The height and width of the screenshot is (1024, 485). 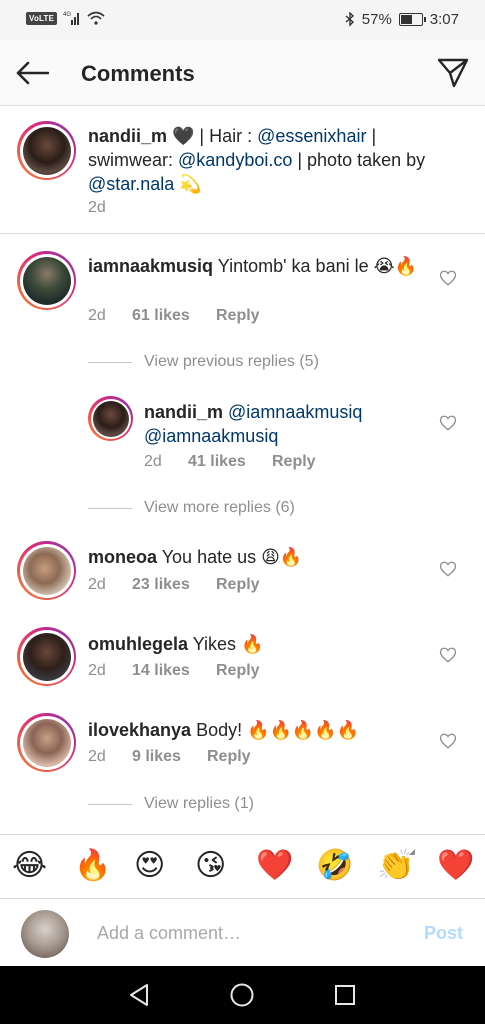 I want to click on quick-reactions-bar: 😂 🔥 😍 😘 ❤️ 🤣 👏 ❤️, so click(x=242, y=866).